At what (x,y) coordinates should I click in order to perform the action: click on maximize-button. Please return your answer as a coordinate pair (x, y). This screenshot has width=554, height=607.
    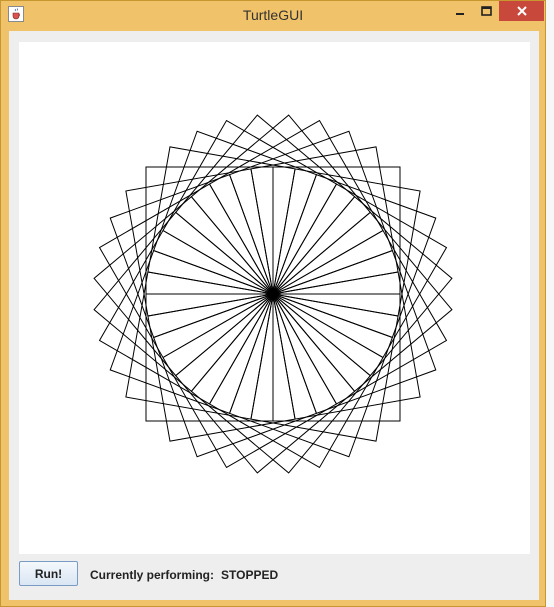
    Looking at the image, I should click on (486, 11).